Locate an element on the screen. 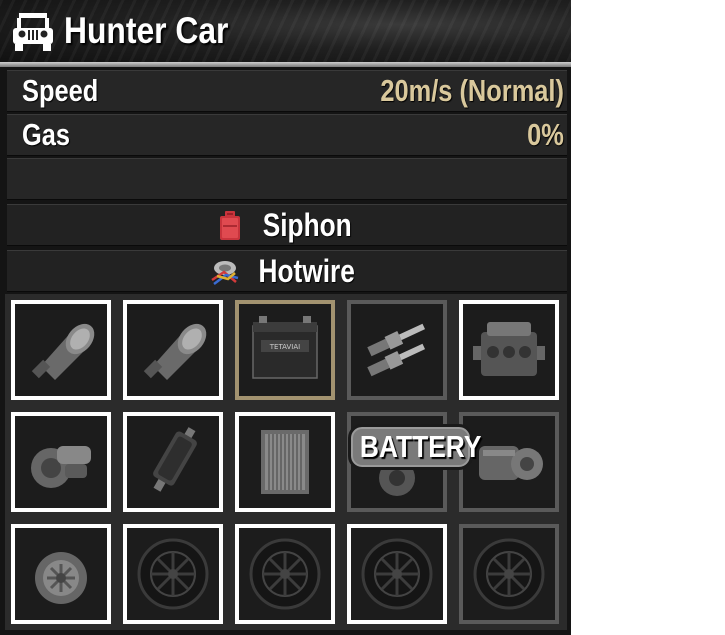 This screenshot has width=725, height=635. spark-plugs-icon is located at coordinates (396, 350).